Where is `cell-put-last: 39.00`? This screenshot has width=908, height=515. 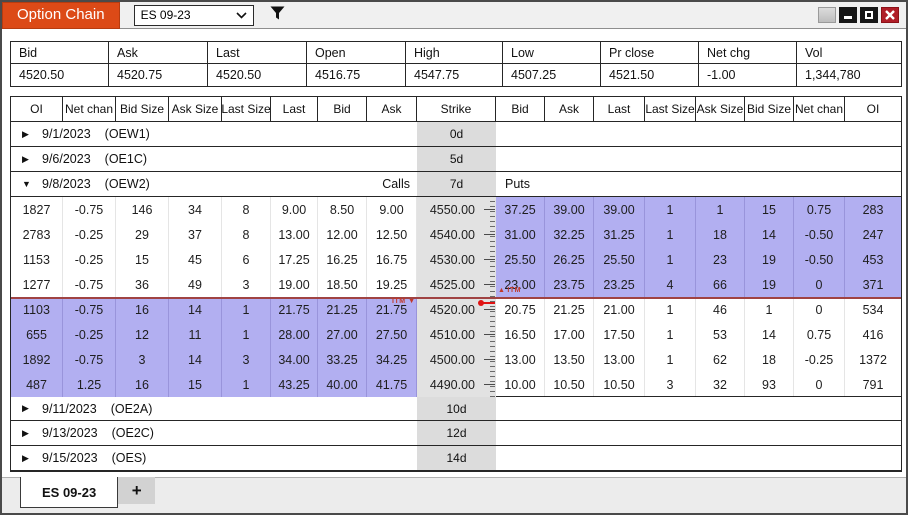 cell-put-last: 39.00 is located at coordinates (619, 209).